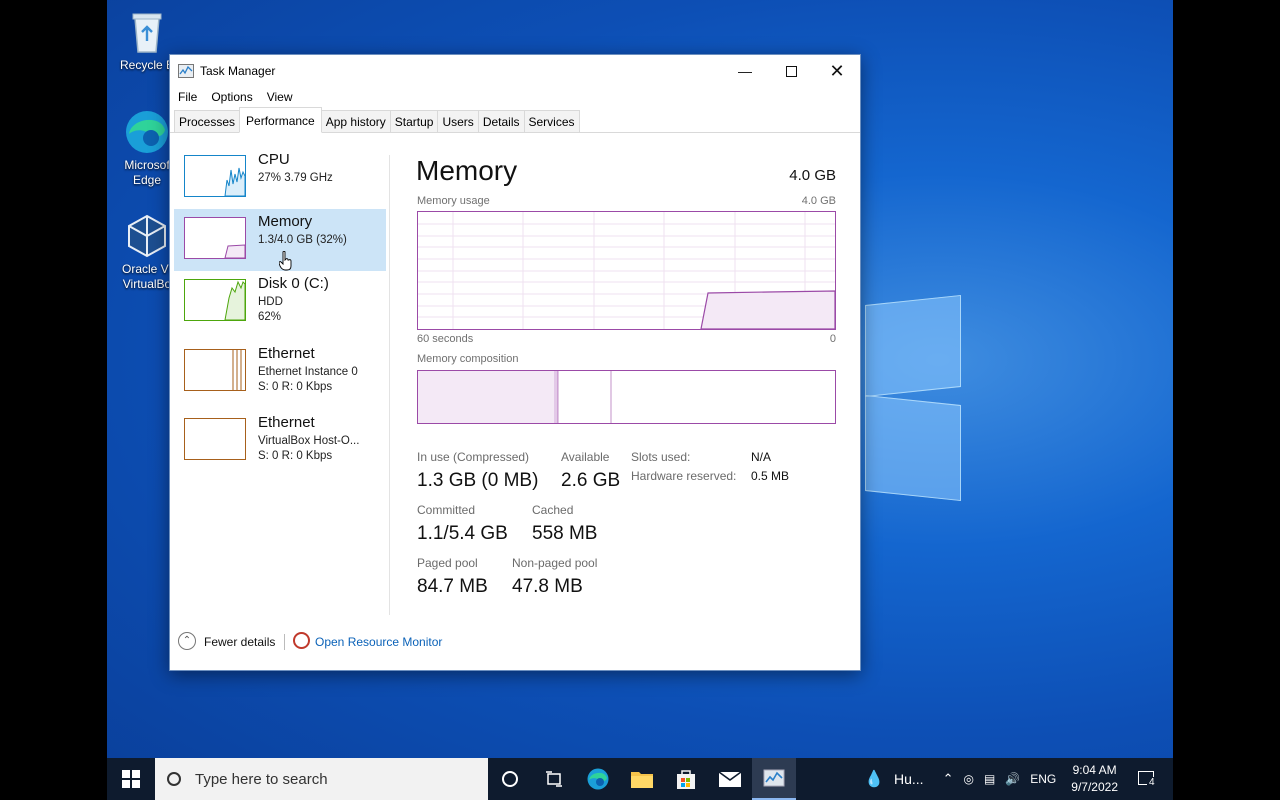  Describe the element at coordinates (447, 563) in the screenshot. I see `paged-pool-label: Paged pool` at that location.